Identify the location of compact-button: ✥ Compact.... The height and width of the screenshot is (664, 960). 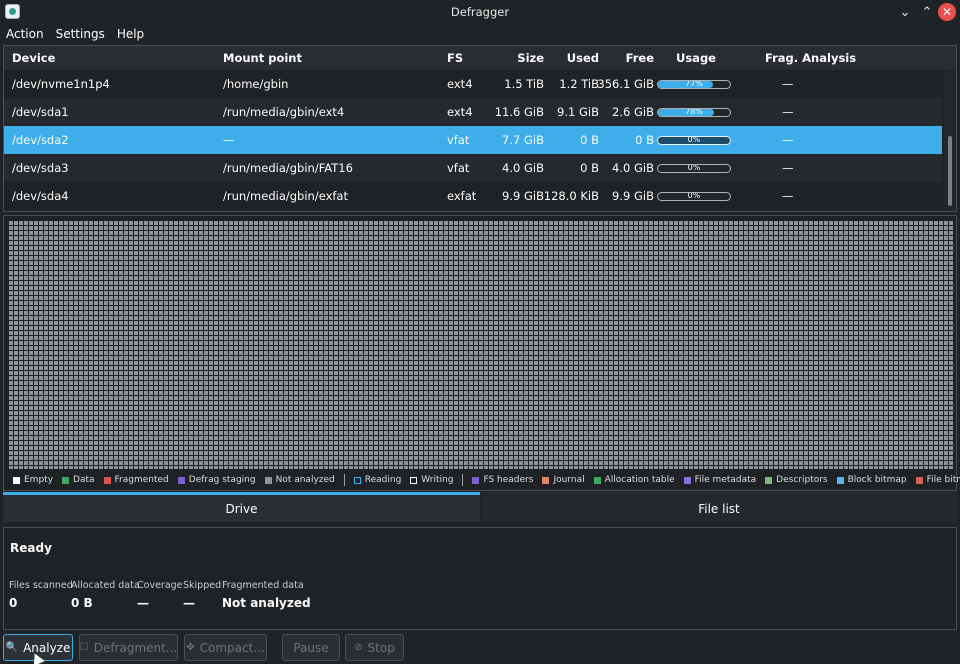
(225, 647).